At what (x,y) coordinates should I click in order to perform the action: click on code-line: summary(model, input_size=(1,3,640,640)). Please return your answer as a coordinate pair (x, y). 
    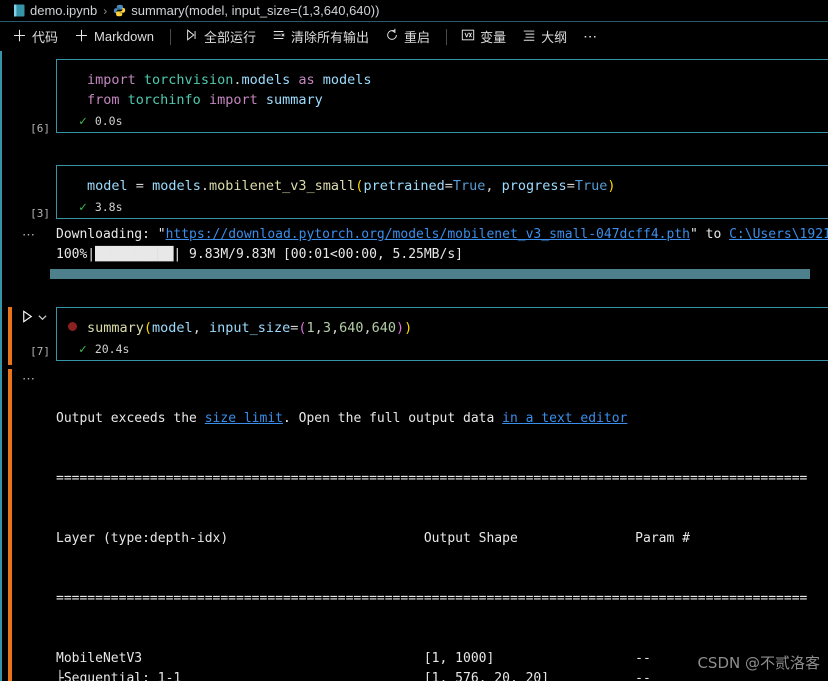
    Looking at the image, I should click on (250, 328).